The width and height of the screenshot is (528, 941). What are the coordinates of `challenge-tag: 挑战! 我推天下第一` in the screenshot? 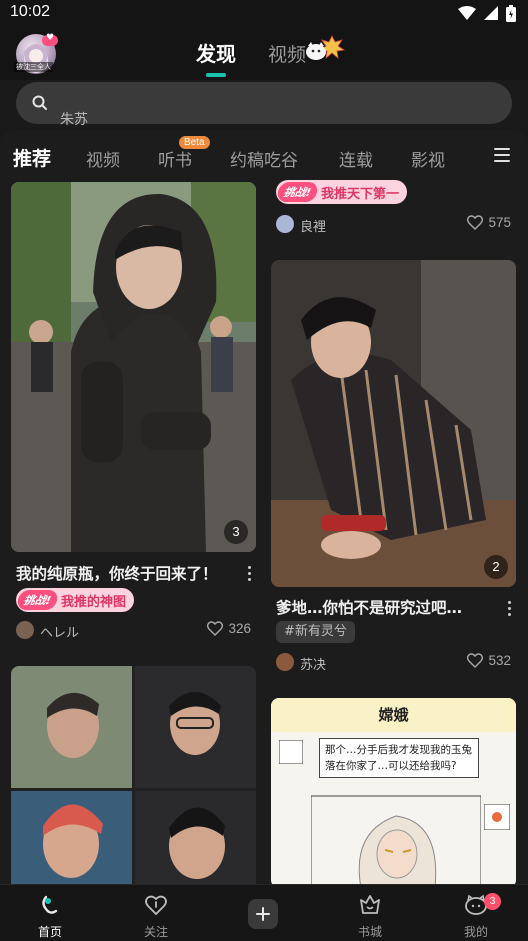 It's located at (342, 192).